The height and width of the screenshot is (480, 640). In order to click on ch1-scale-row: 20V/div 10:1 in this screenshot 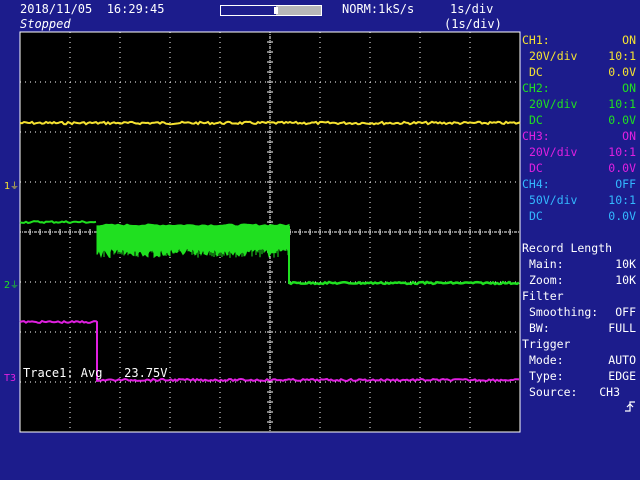, I will do `click(579, 56)`.